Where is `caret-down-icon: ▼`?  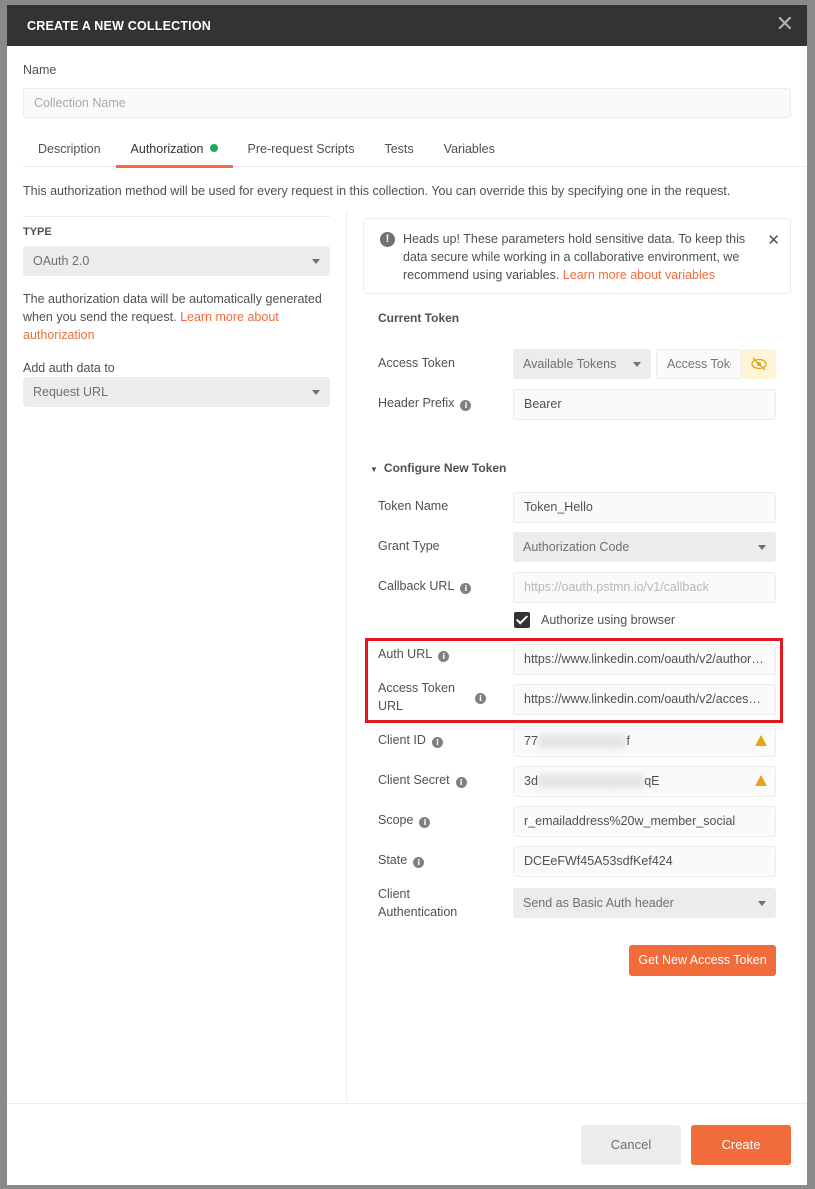
caret-down-icon: ▼ is located at coordinates (374, 469).